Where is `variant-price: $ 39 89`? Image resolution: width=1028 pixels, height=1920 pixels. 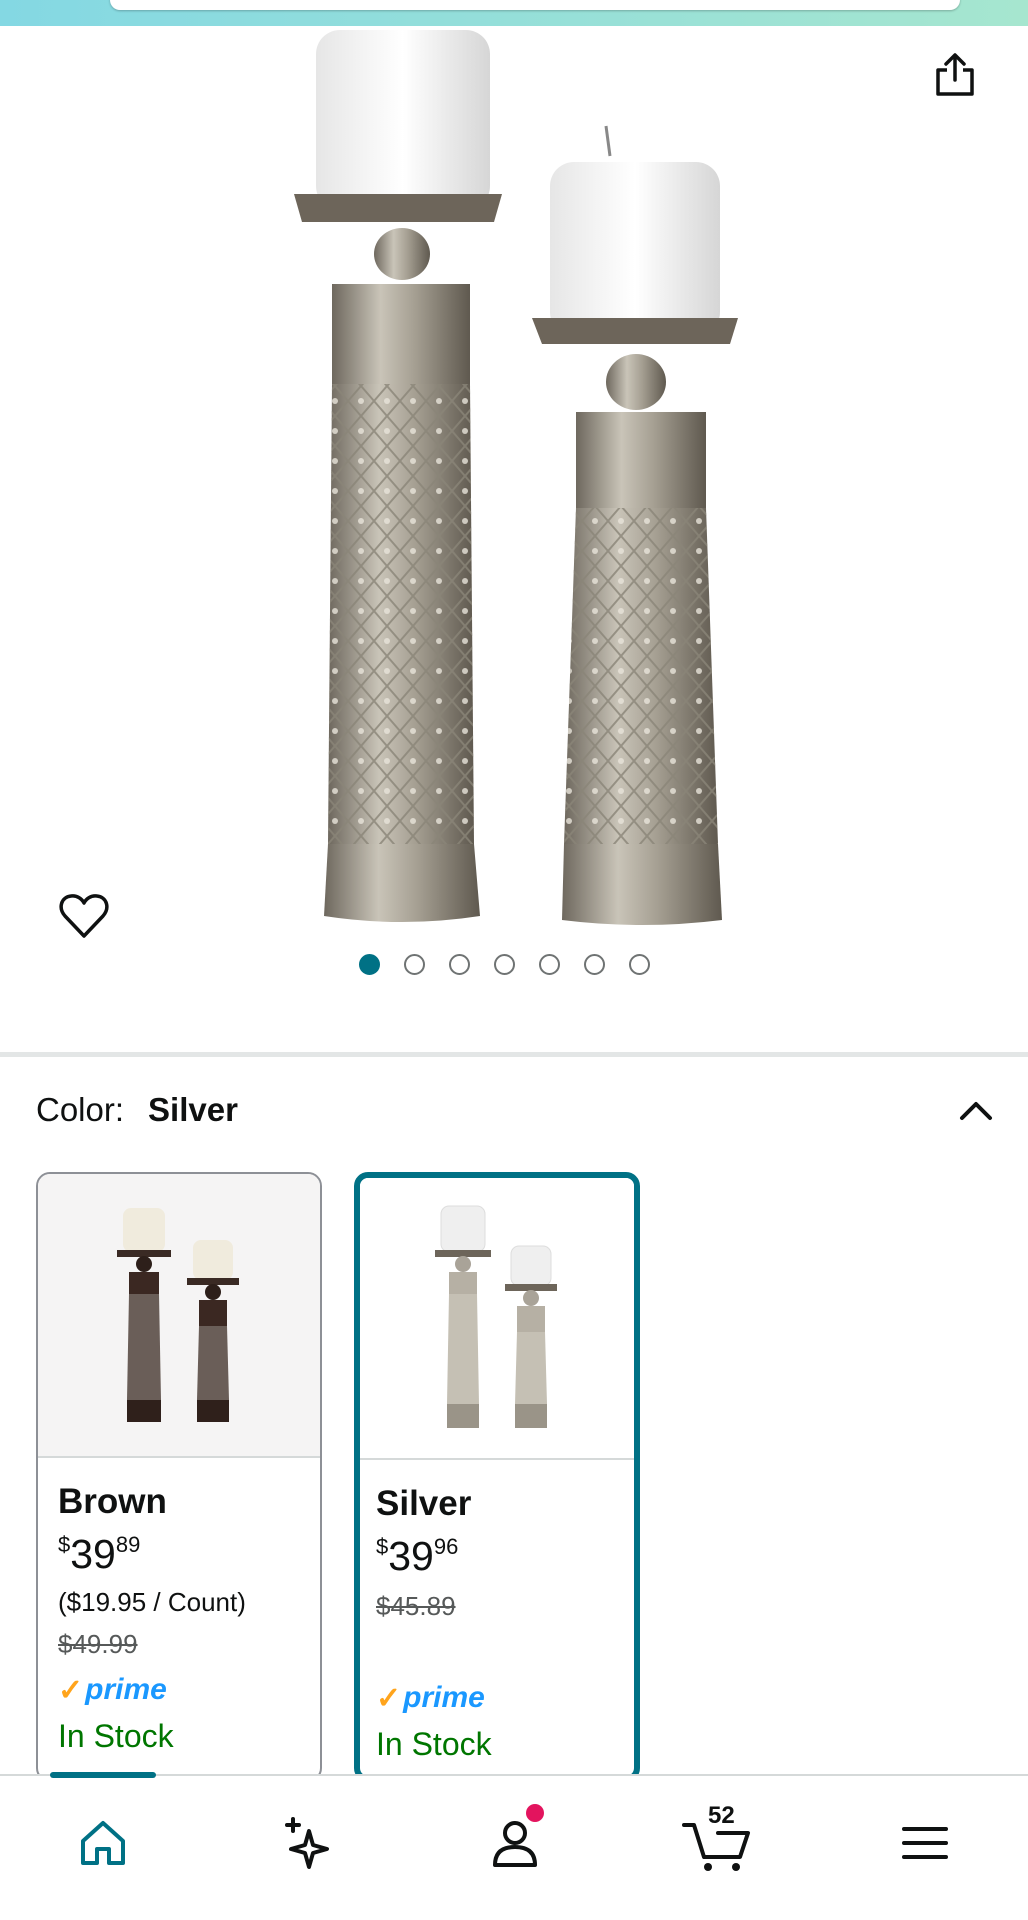 variant-price: $ 39 89 is located at coordinates (179, 1554).